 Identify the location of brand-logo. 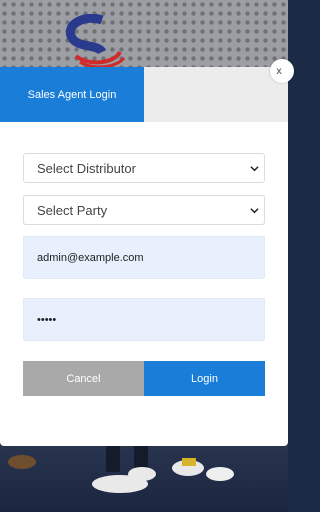
(95, 41).